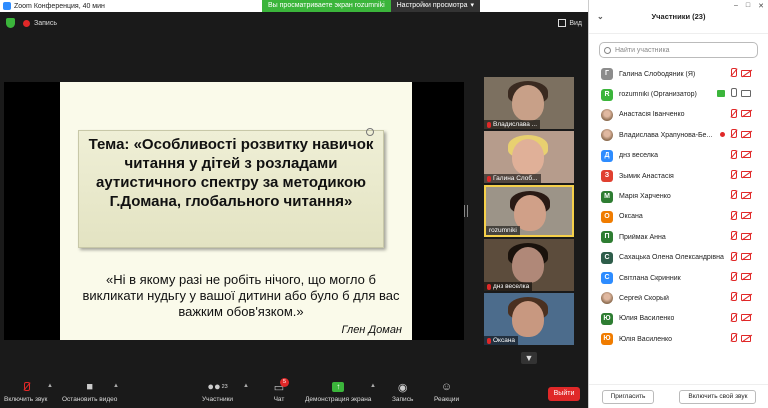 Image resolution: width=768 pixels, height=408 pixels. I want to click on video-tile: днз веселка, so click(529, 265).